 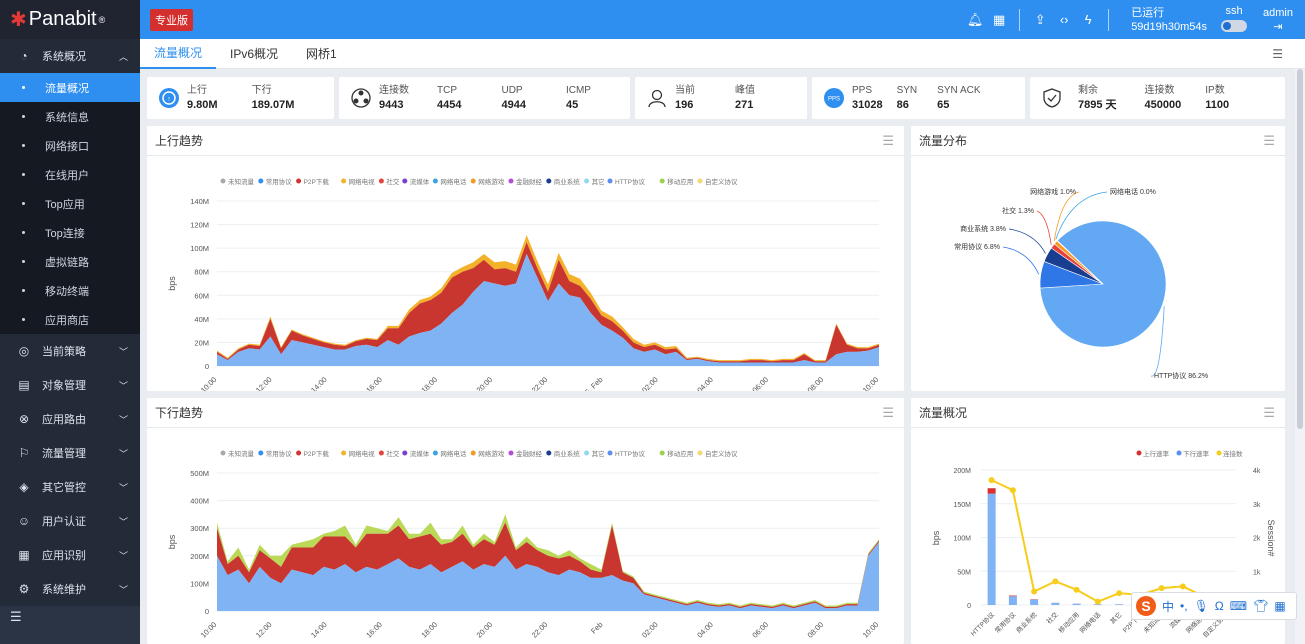 What do you see at coordinates (680, 453) in the screenshot?
I see `legend-label: 移动应用` at bounding box center [680, 453].